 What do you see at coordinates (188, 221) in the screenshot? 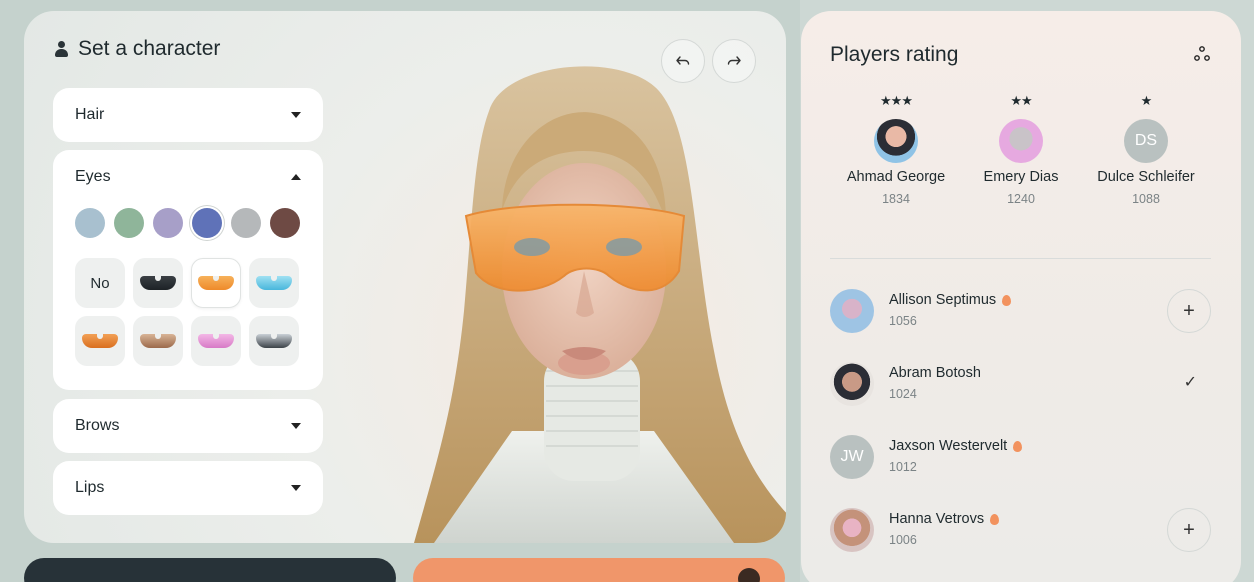
I see `eye-color-swatches` at bounding box center [188, 221].